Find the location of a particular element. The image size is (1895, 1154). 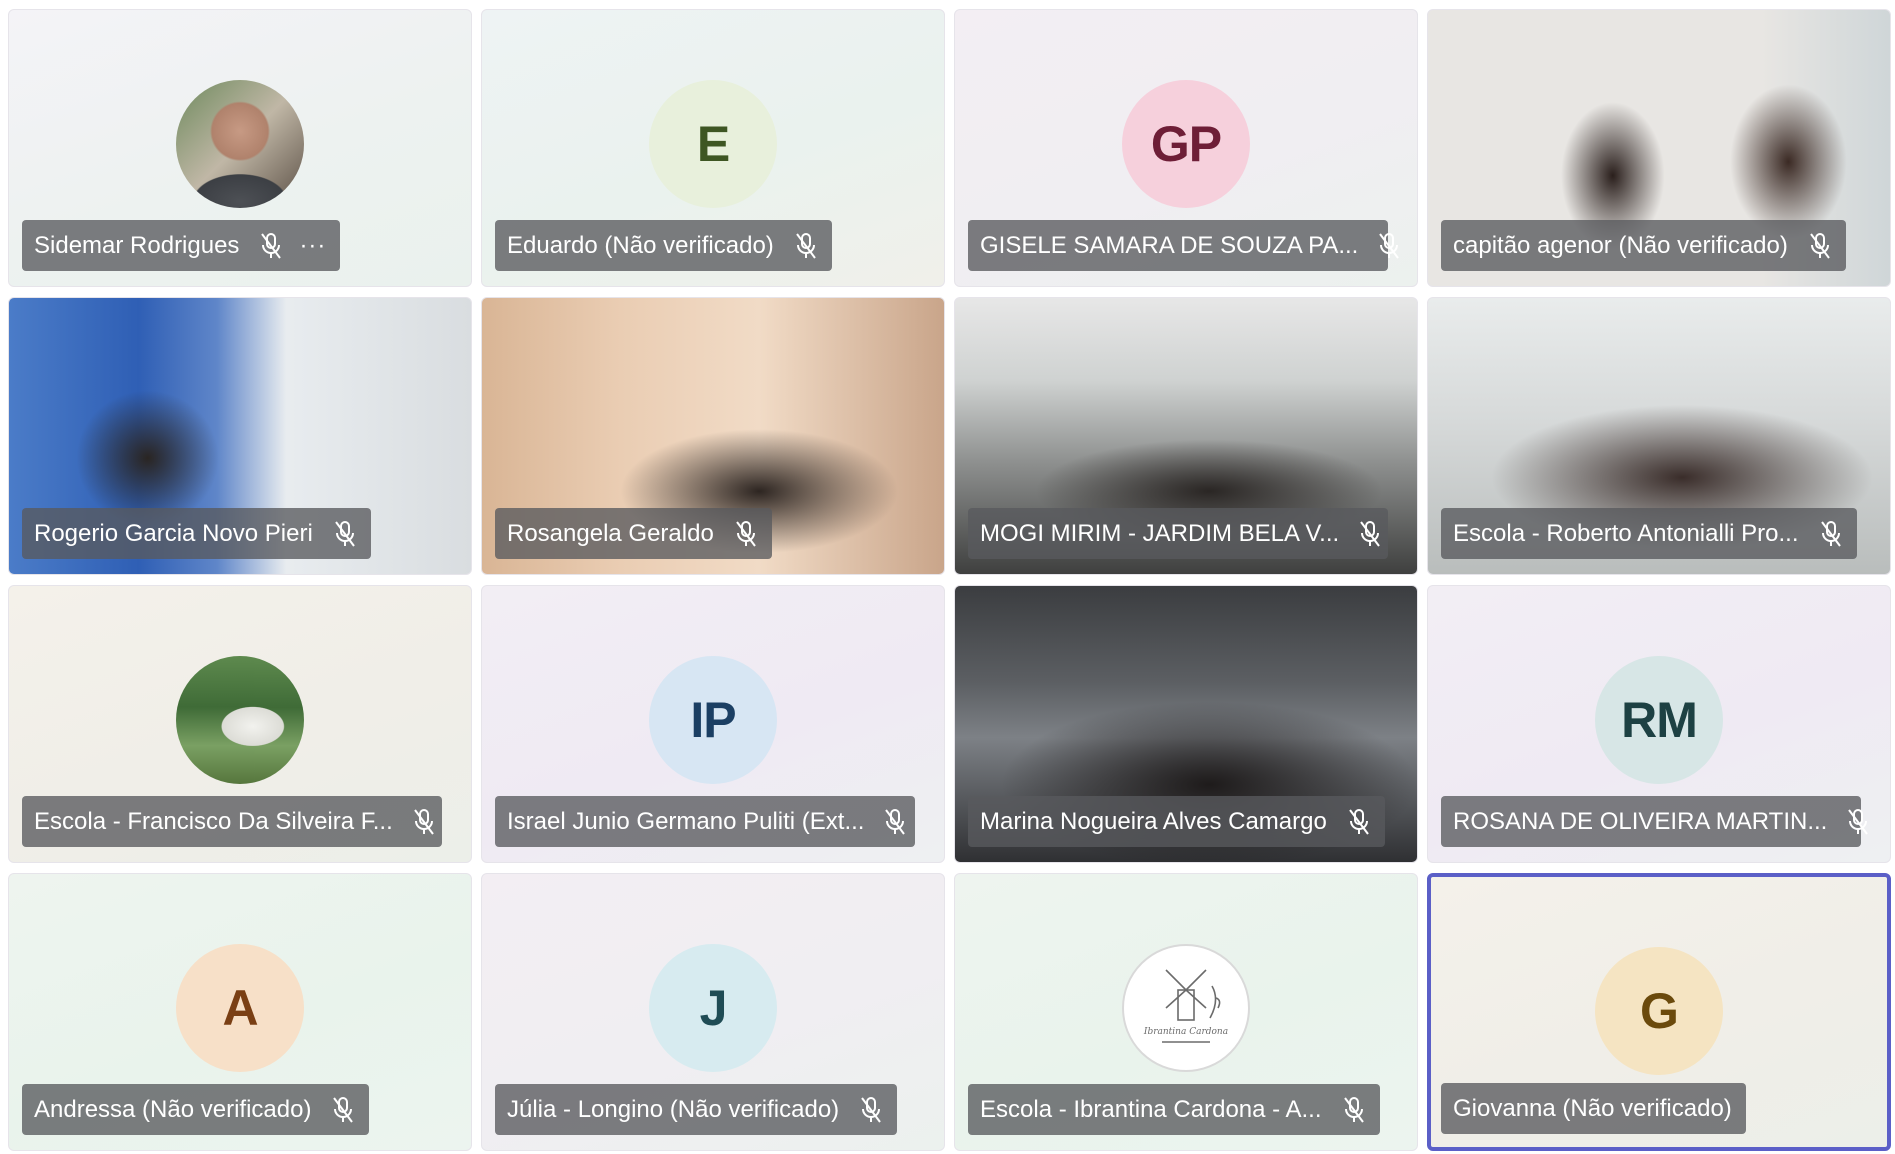

participant-name: Marina Nogueira Alves Camargo is located at coordinates (1153, 821).